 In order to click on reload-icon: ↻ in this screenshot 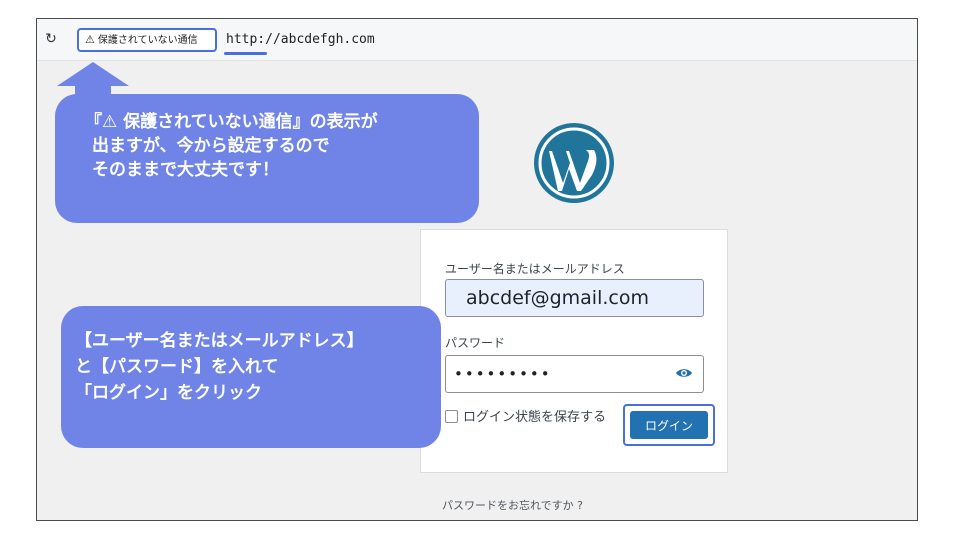, I will do `click(51, 39)`.